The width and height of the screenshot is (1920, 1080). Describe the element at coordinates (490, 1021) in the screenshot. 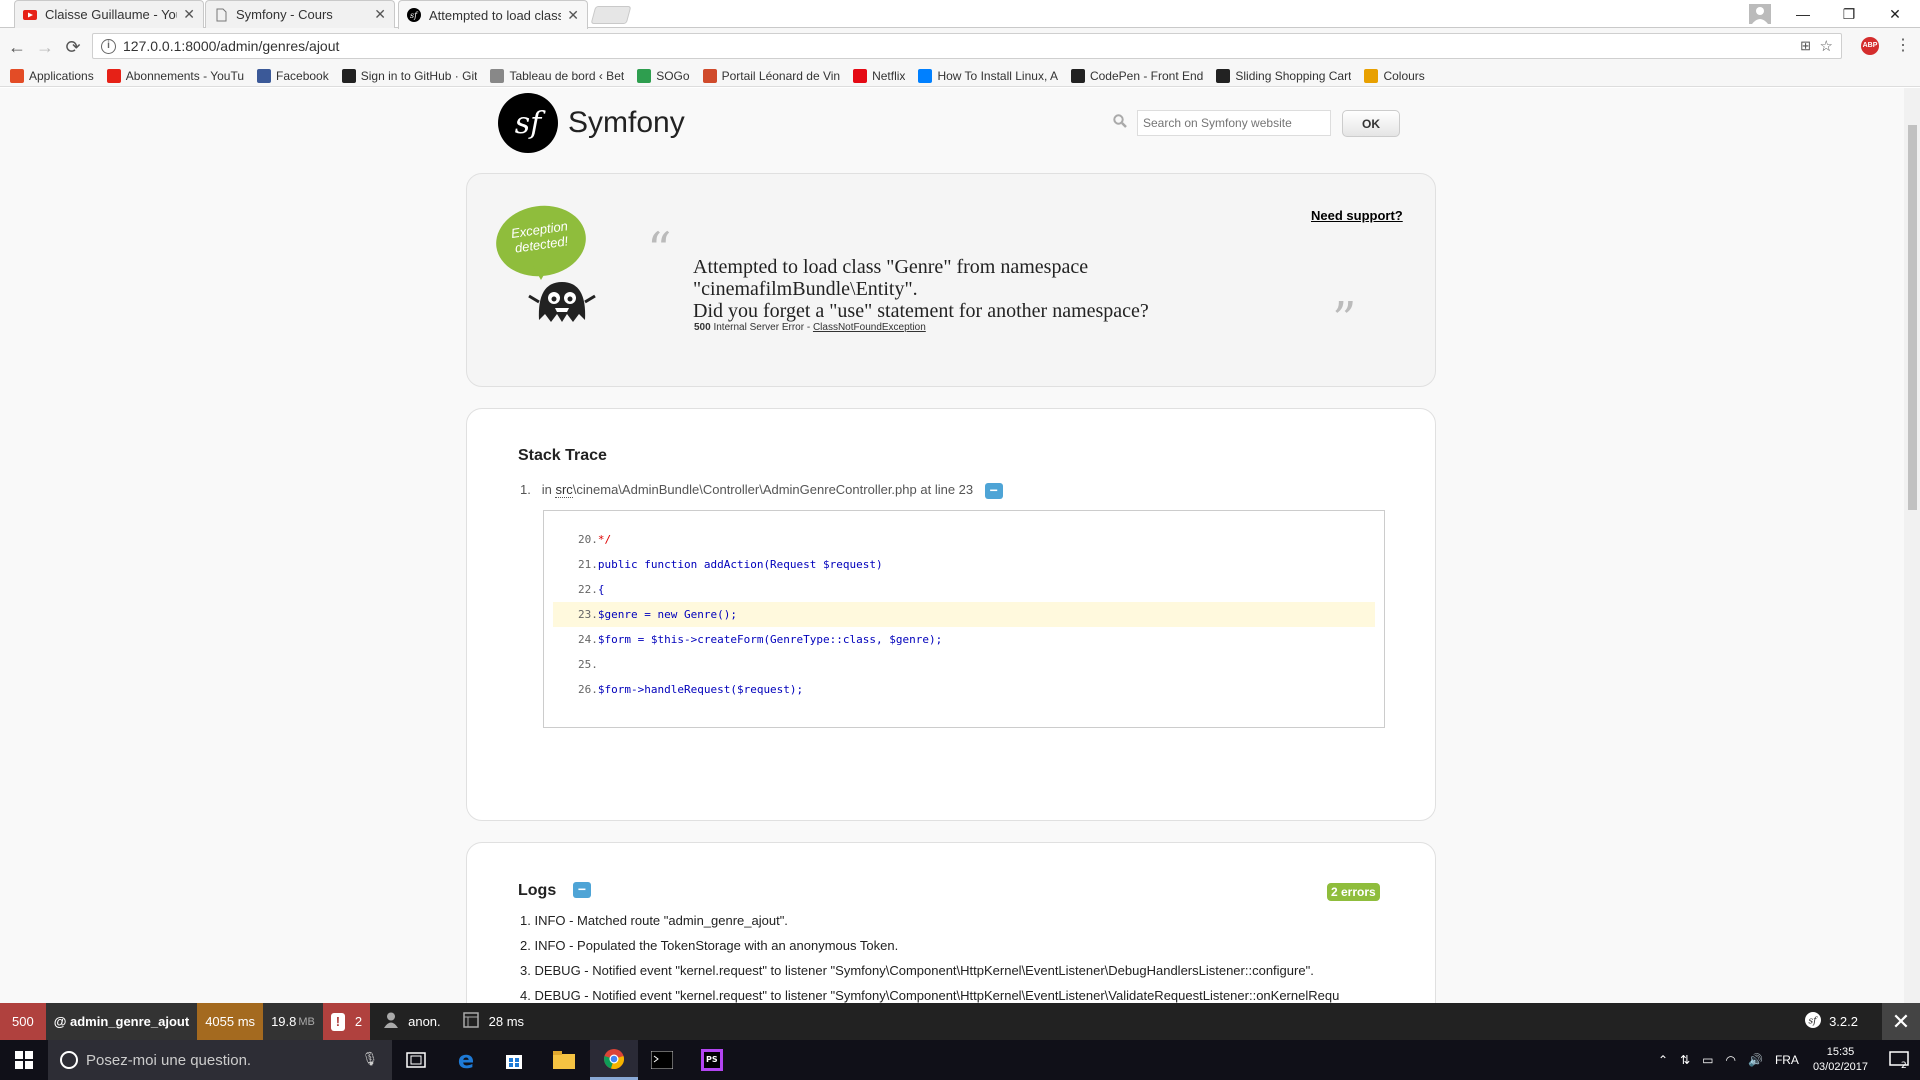

I see `db-panel: 28 ms` at that location.